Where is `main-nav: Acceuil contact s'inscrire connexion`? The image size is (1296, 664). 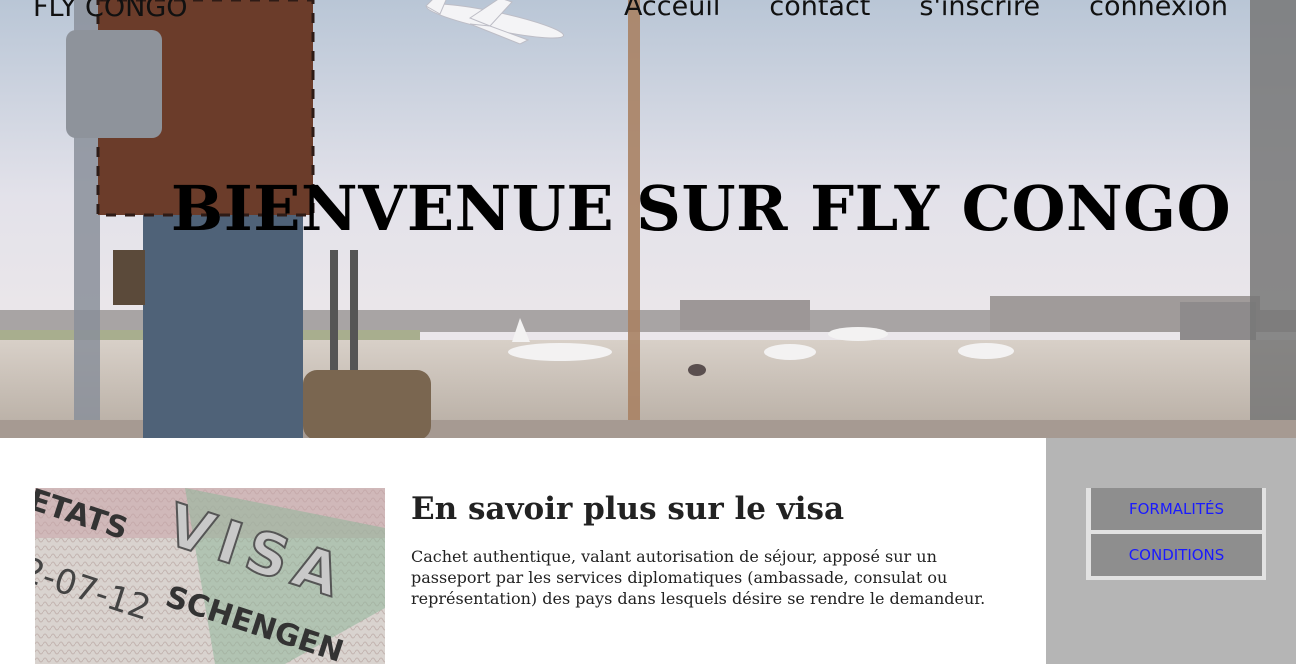 main-nav: Acceuil contact s'inscrire connexion is located at coordinates (926, 11).